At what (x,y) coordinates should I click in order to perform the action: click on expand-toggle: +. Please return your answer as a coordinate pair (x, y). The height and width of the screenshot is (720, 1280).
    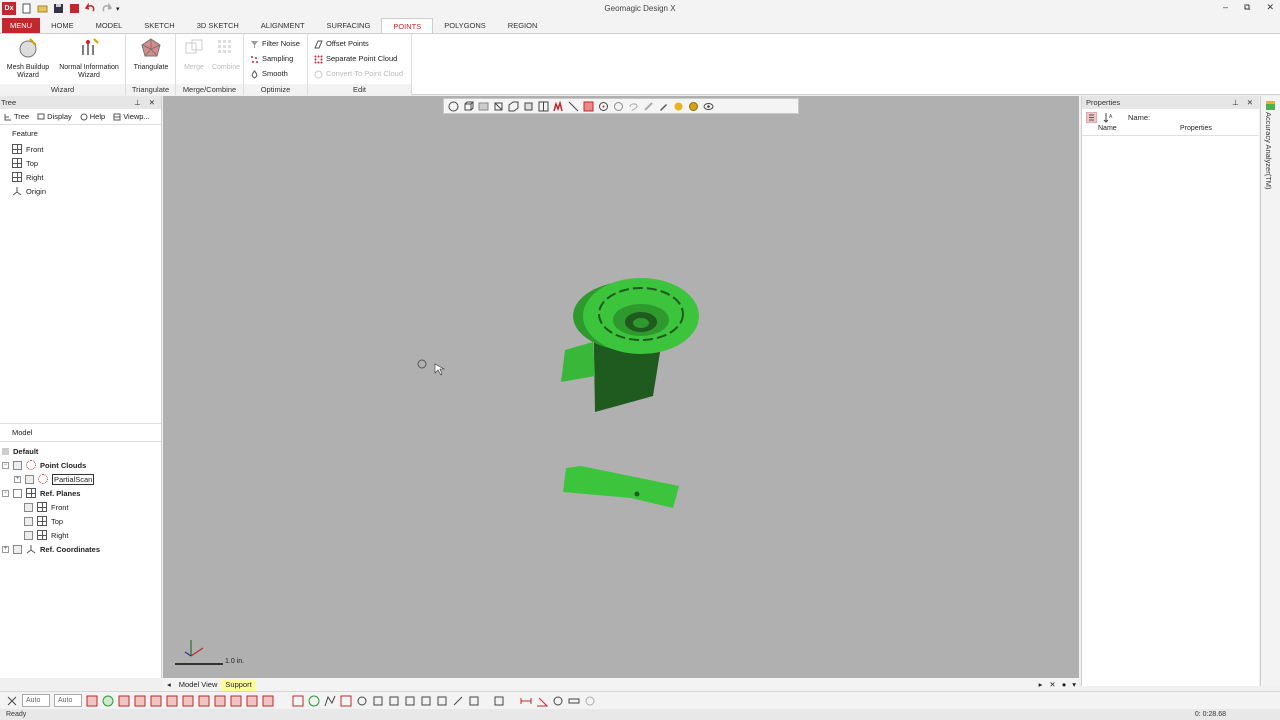
    Looking at the image, I should click on (5, 549).